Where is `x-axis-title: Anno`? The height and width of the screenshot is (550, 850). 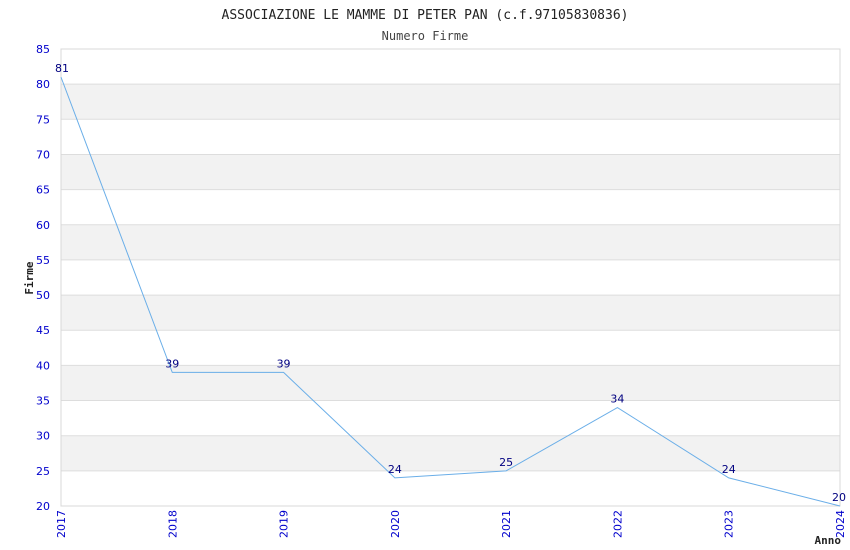 x-axis-title: Anno is located at coordinates (828, 540).